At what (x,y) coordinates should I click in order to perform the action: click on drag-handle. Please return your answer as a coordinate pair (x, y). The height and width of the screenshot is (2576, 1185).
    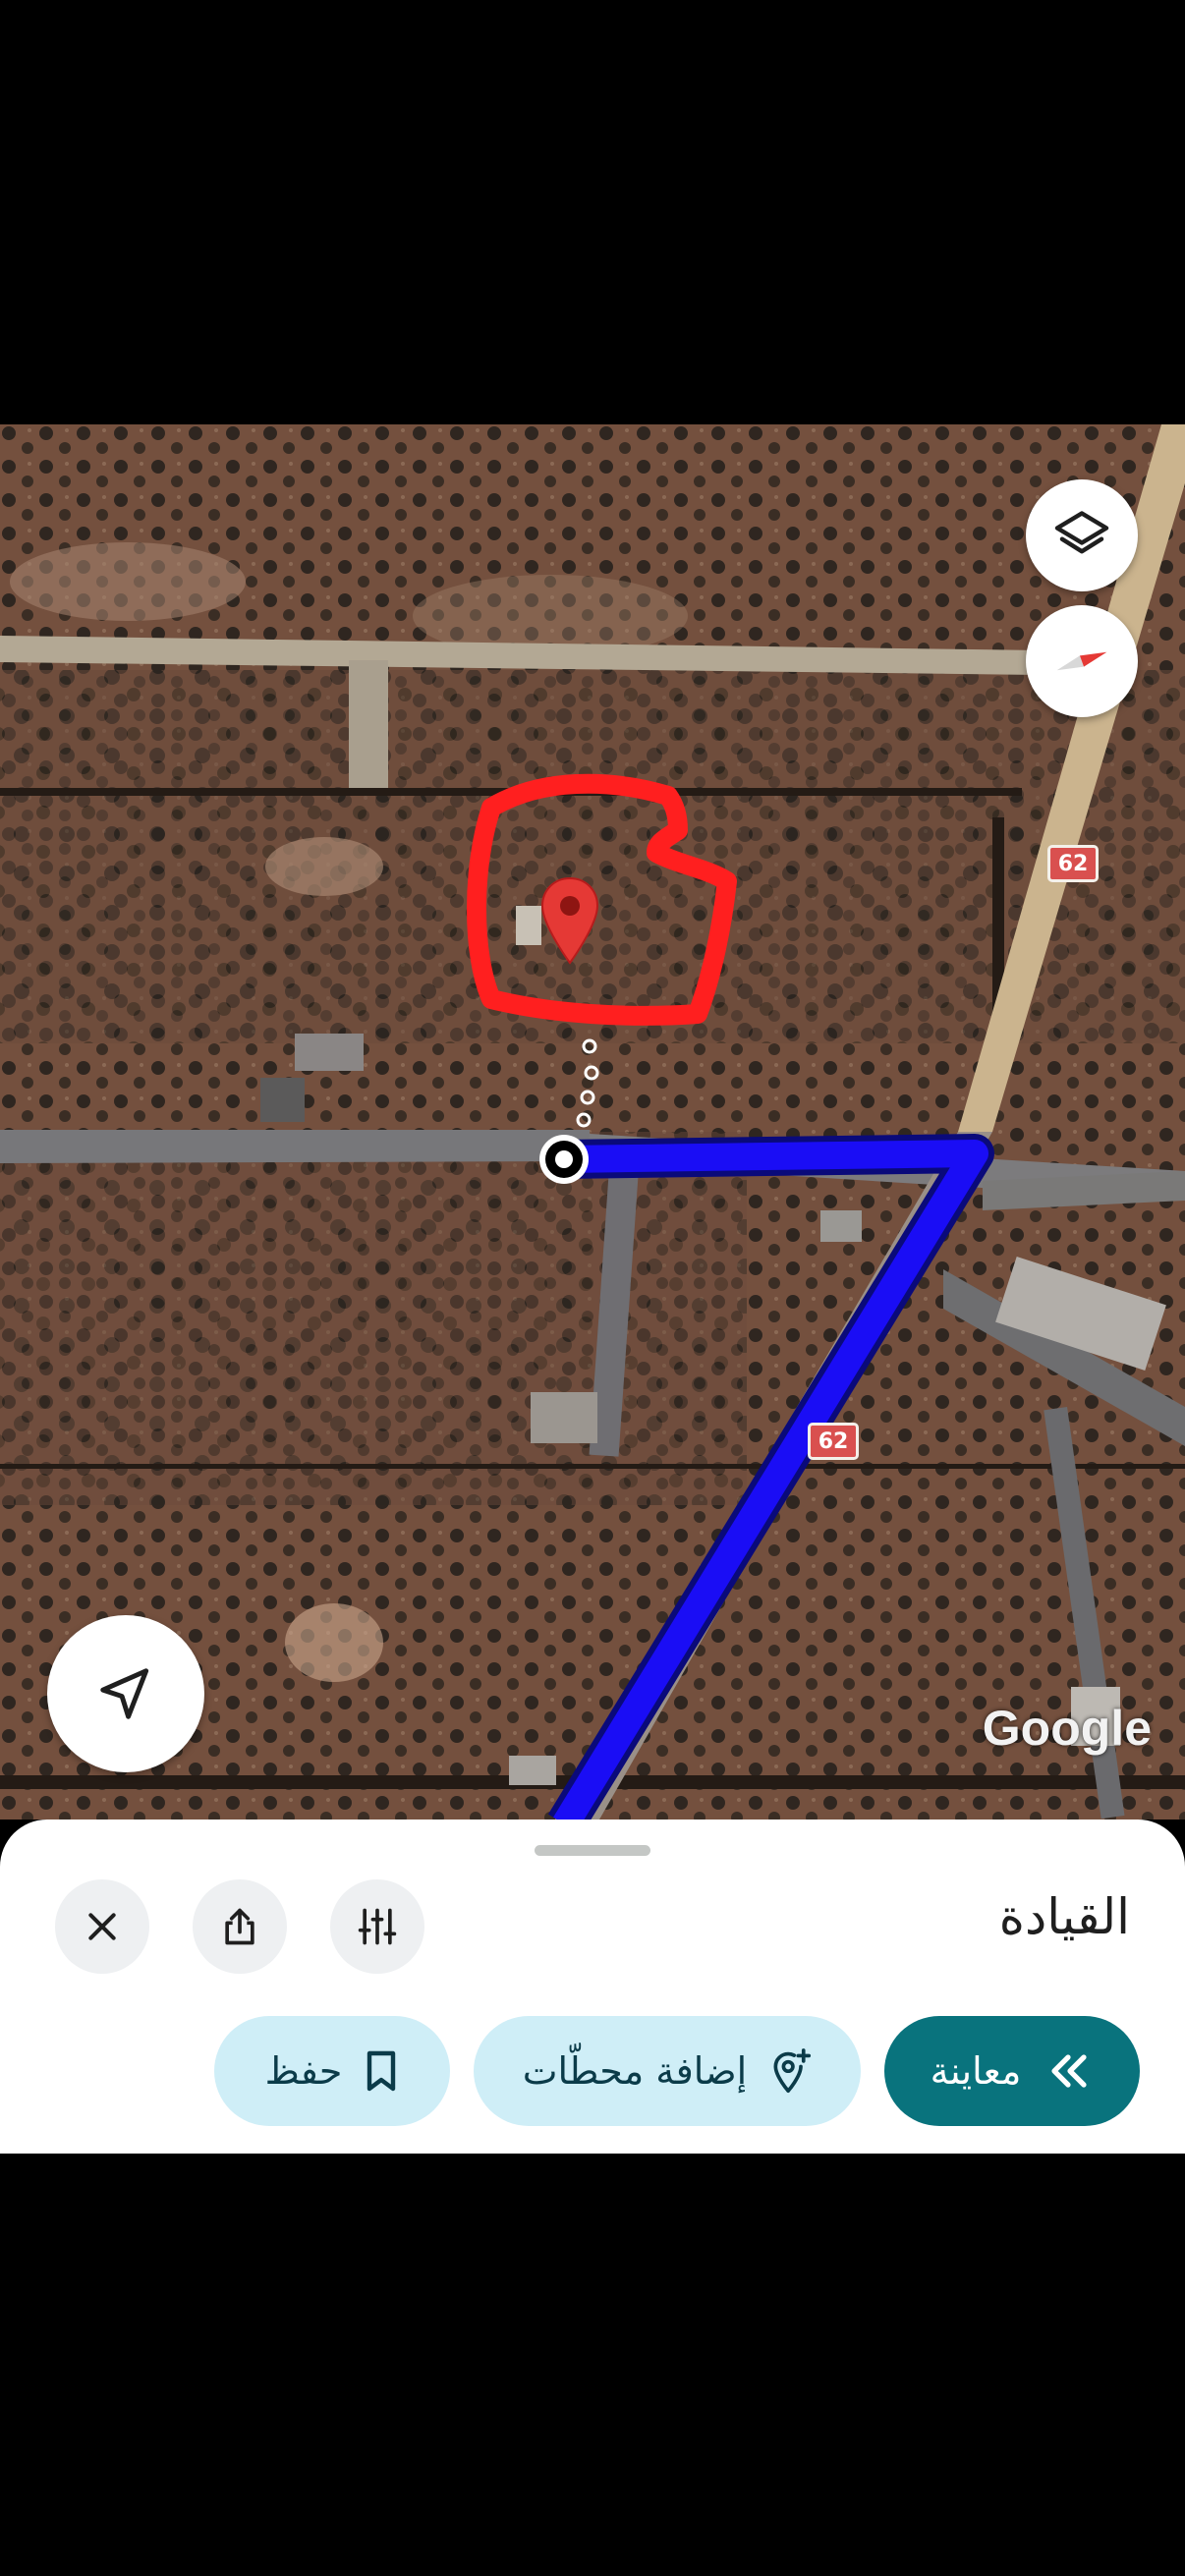
    Looking at the image, I should click on (592, 1850).